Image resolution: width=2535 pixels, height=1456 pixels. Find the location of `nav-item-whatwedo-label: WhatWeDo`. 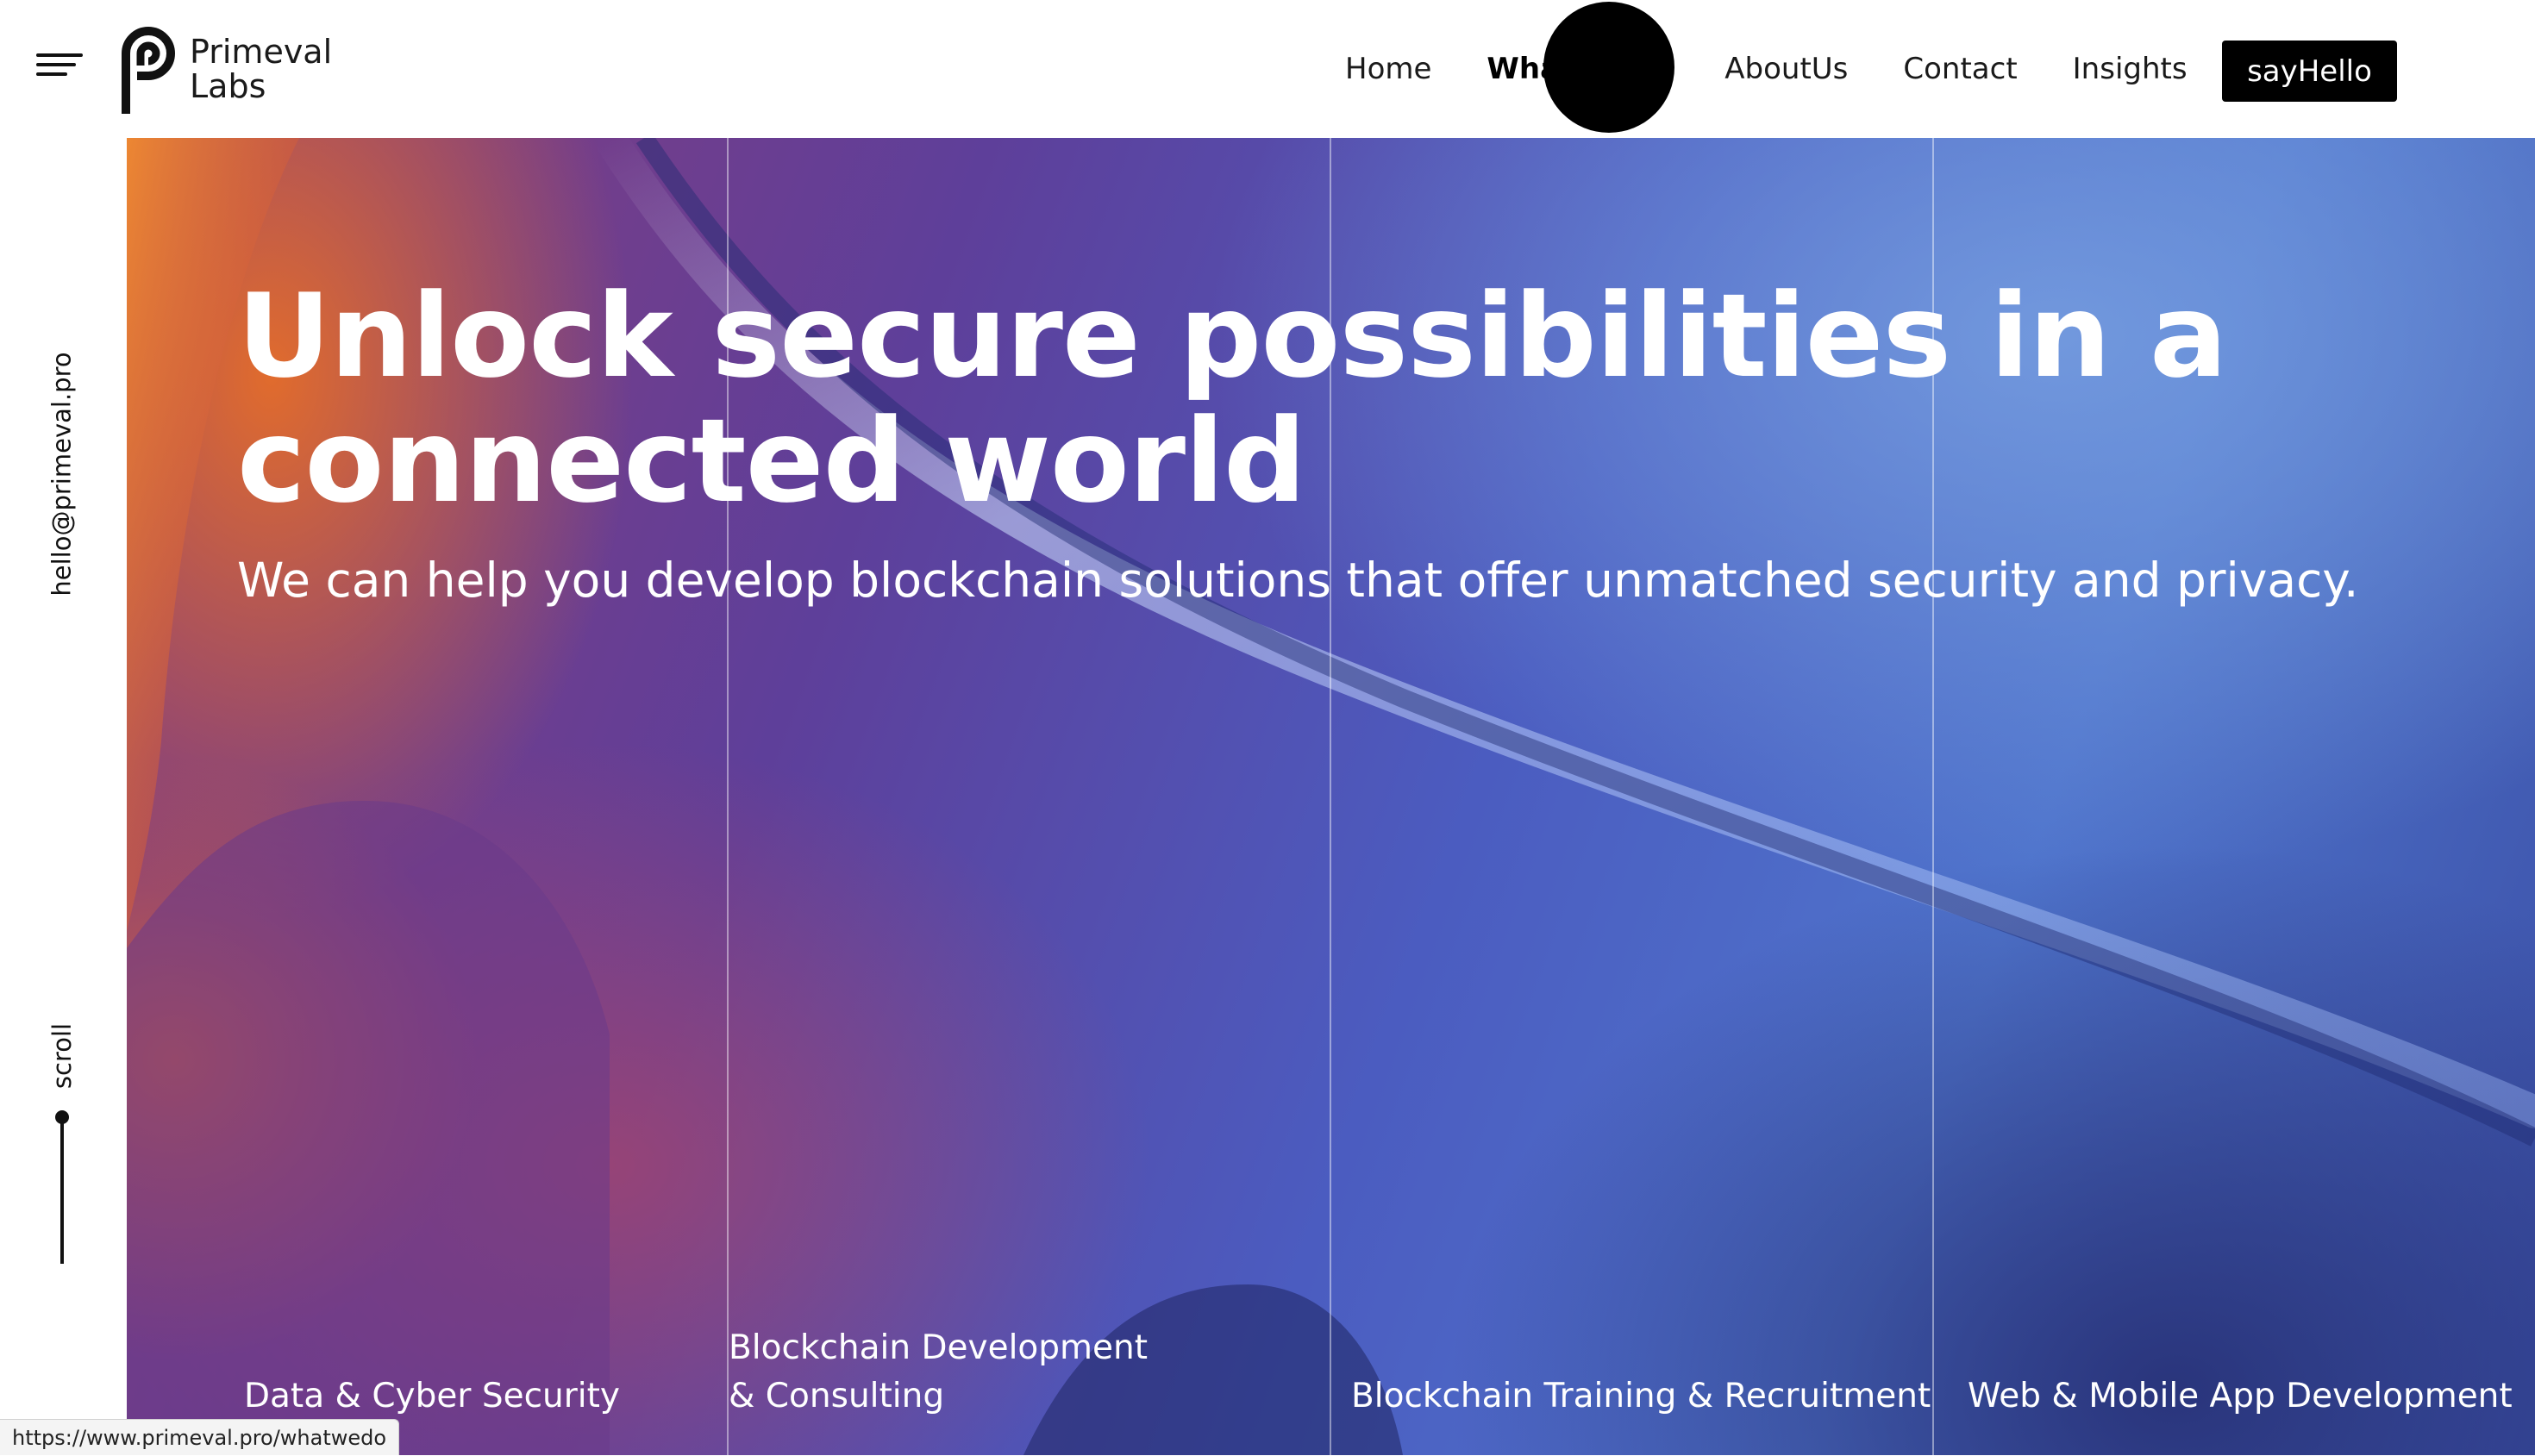

nav-item-whatwedo-label: WhatWeDo is located at coordinates (1578, 69).